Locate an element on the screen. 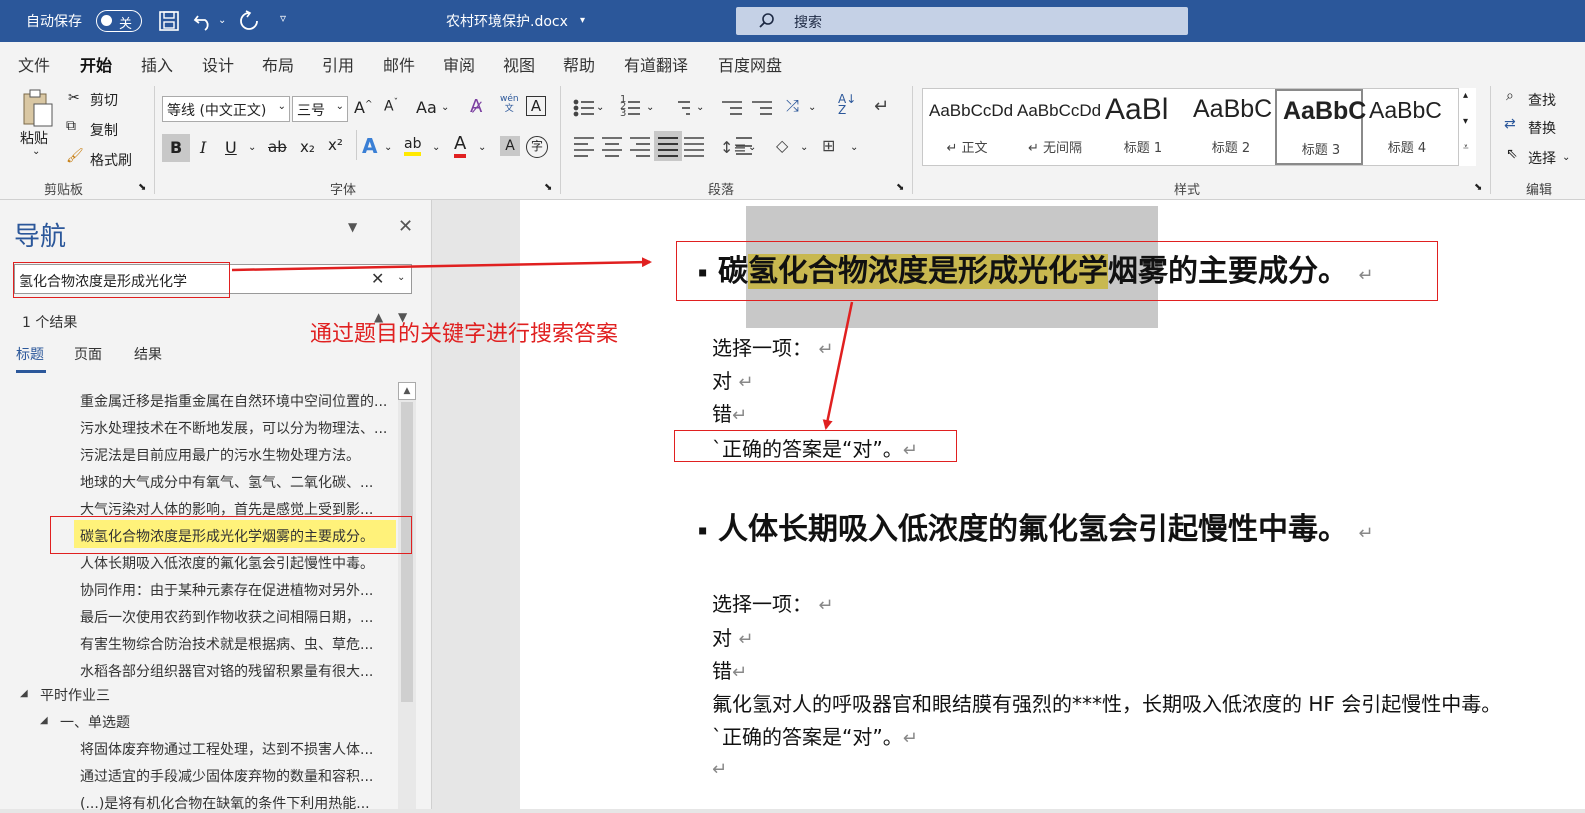 The image size is (1585, 813). redo-icon is located at coordinates (249, 21).